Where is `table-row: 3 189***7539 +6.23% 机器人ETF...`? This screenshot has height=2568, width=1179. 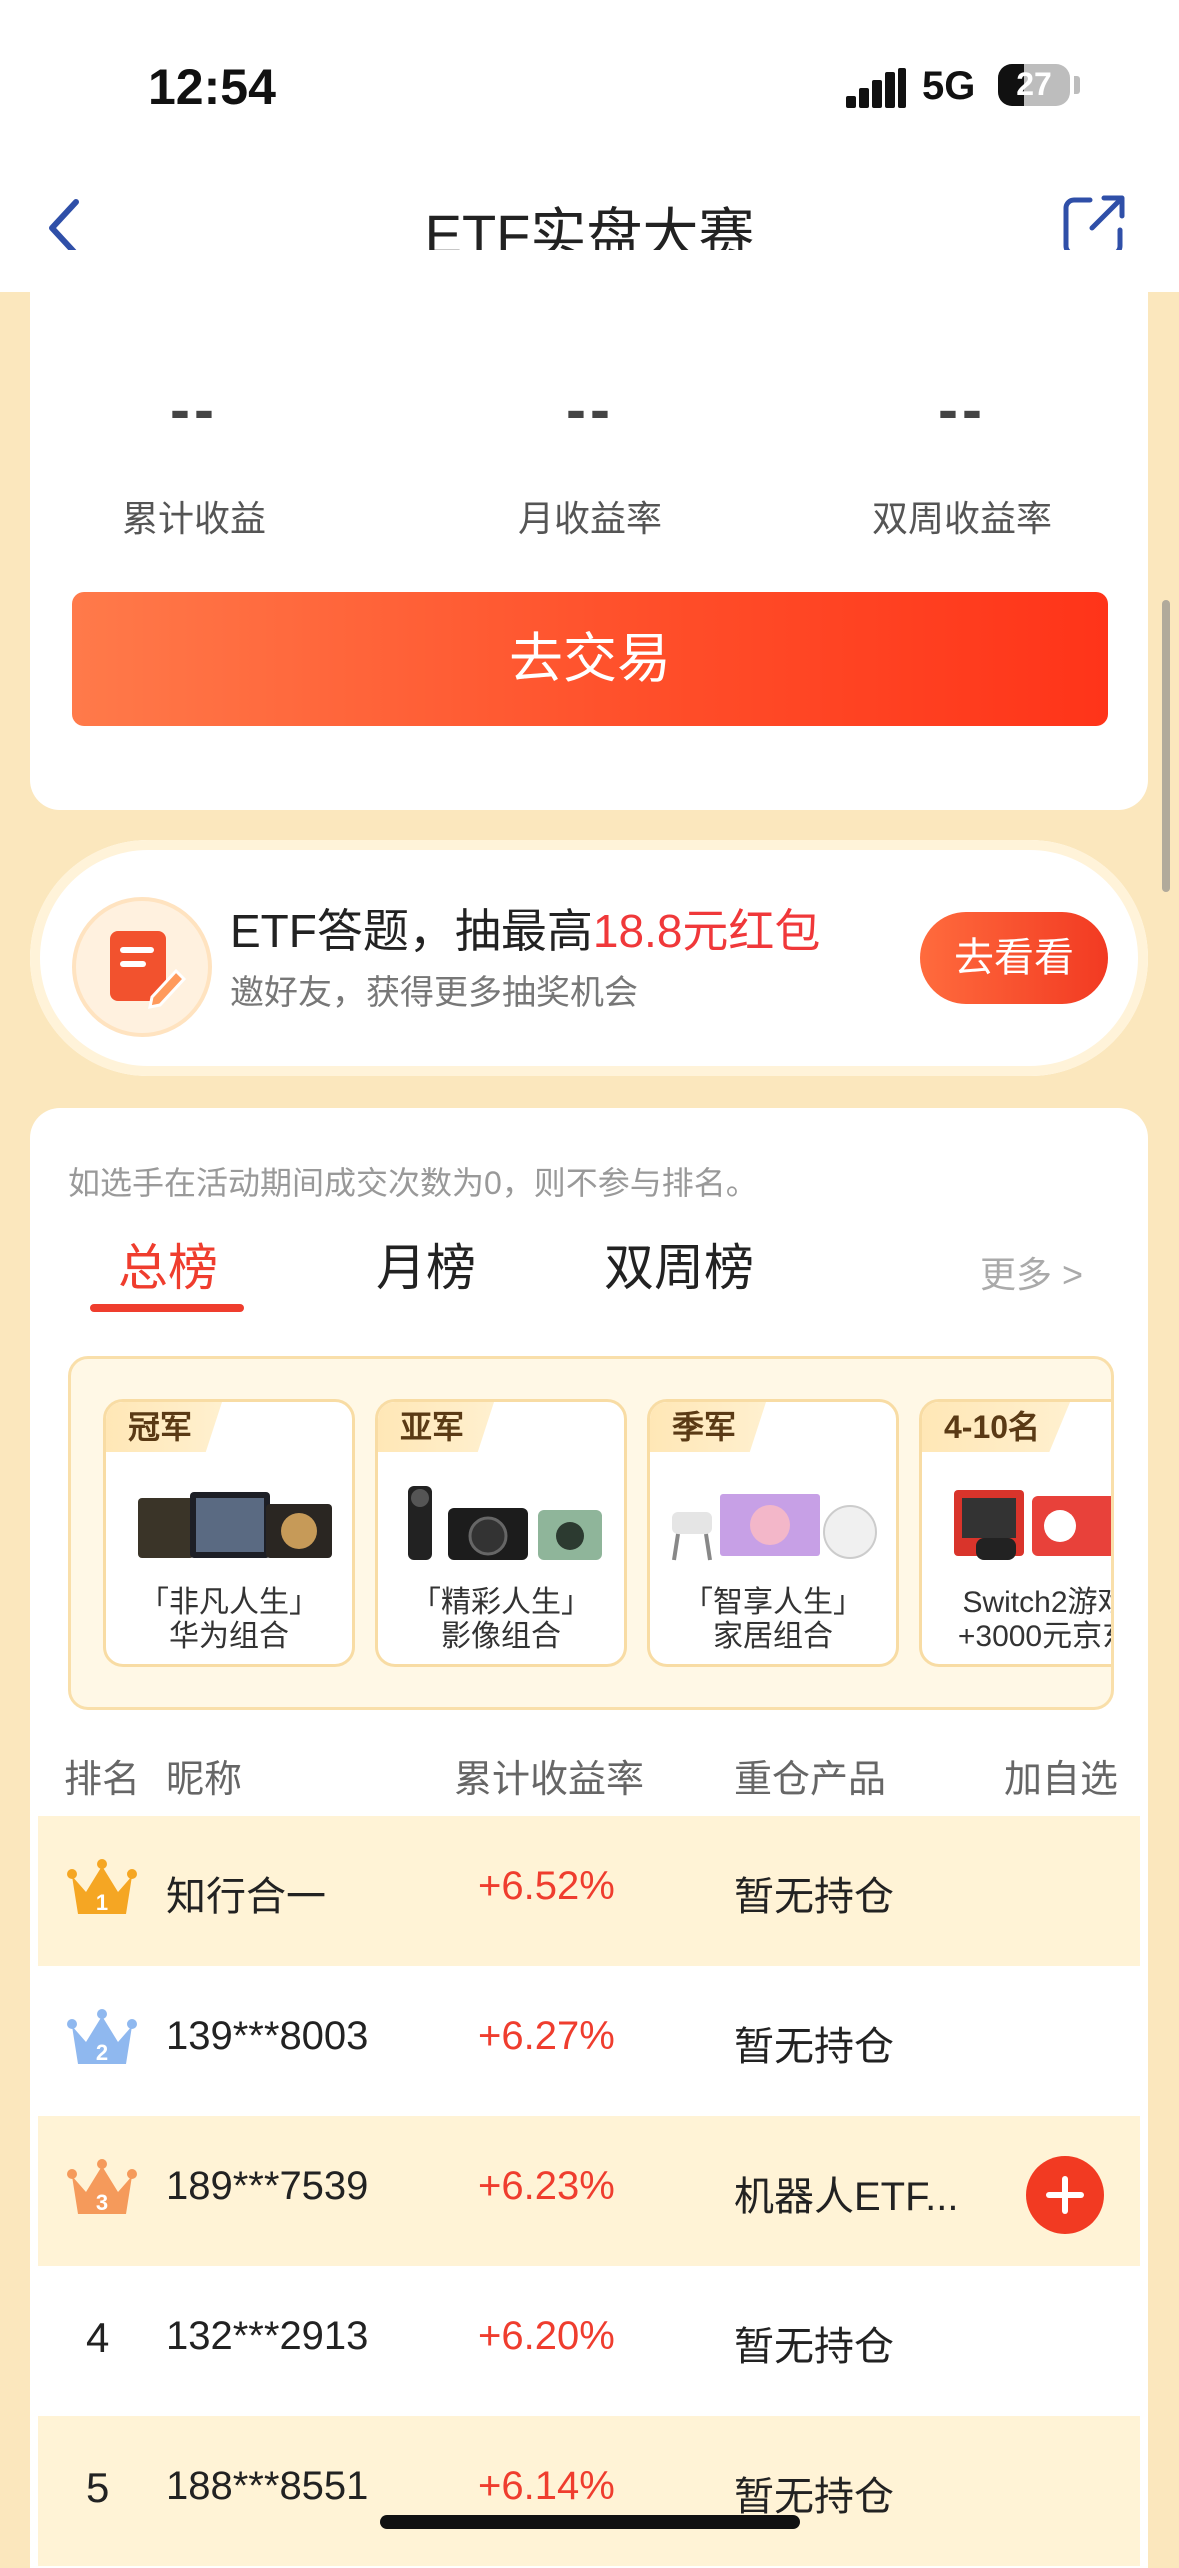
table-row: 3 189***7539 +6.23% 机器人ETF... is located at coordinates (589, 2191).